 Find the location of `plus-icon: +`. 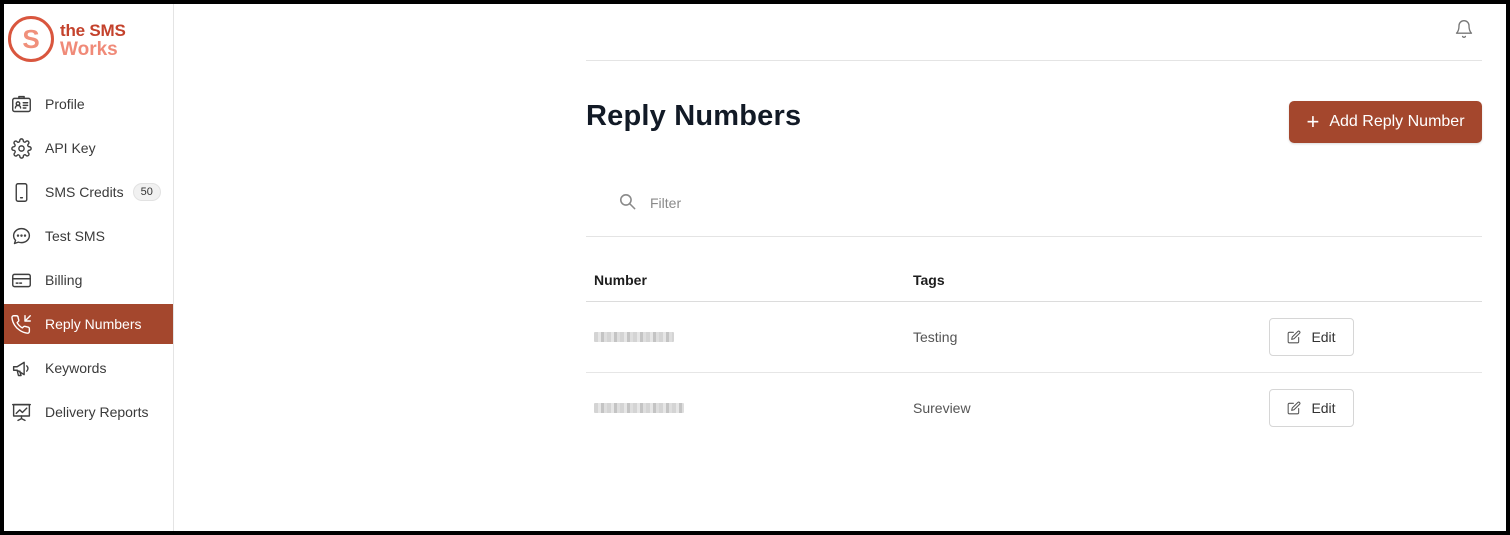

plus-icon: + is located at coordinates (1313, 121).